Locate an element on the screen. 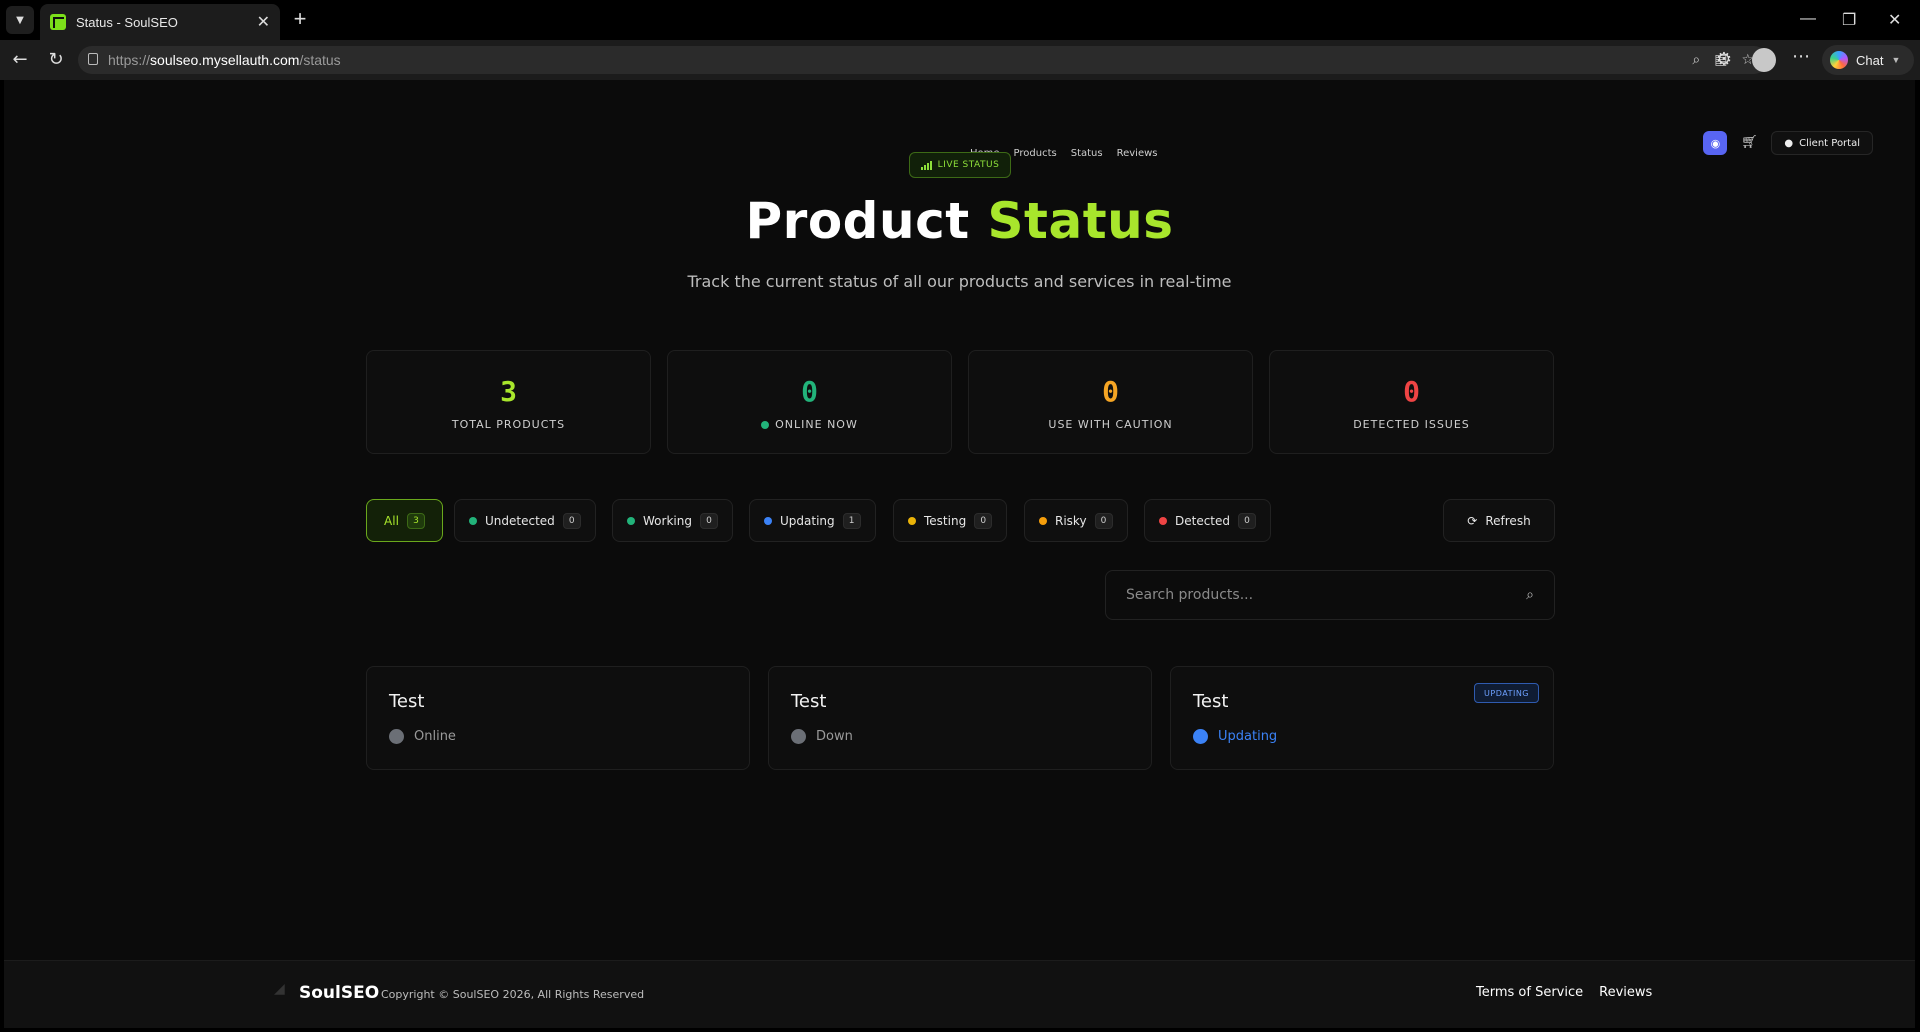 The height and width of the screenshot is (1032, 1920). product-status: Online is located at coordinates (422, 736).